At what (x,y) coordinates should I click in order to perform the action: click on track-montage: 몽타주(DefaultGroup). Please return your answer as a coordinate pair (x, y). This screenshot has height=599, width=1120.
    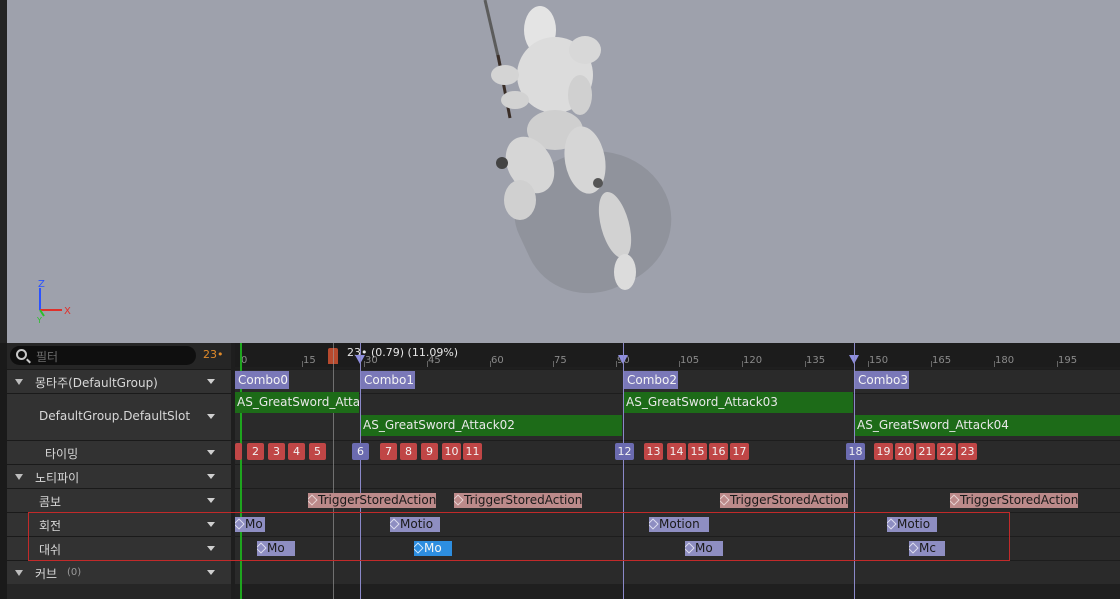
    Looking at the image, I should click on (119, 381).